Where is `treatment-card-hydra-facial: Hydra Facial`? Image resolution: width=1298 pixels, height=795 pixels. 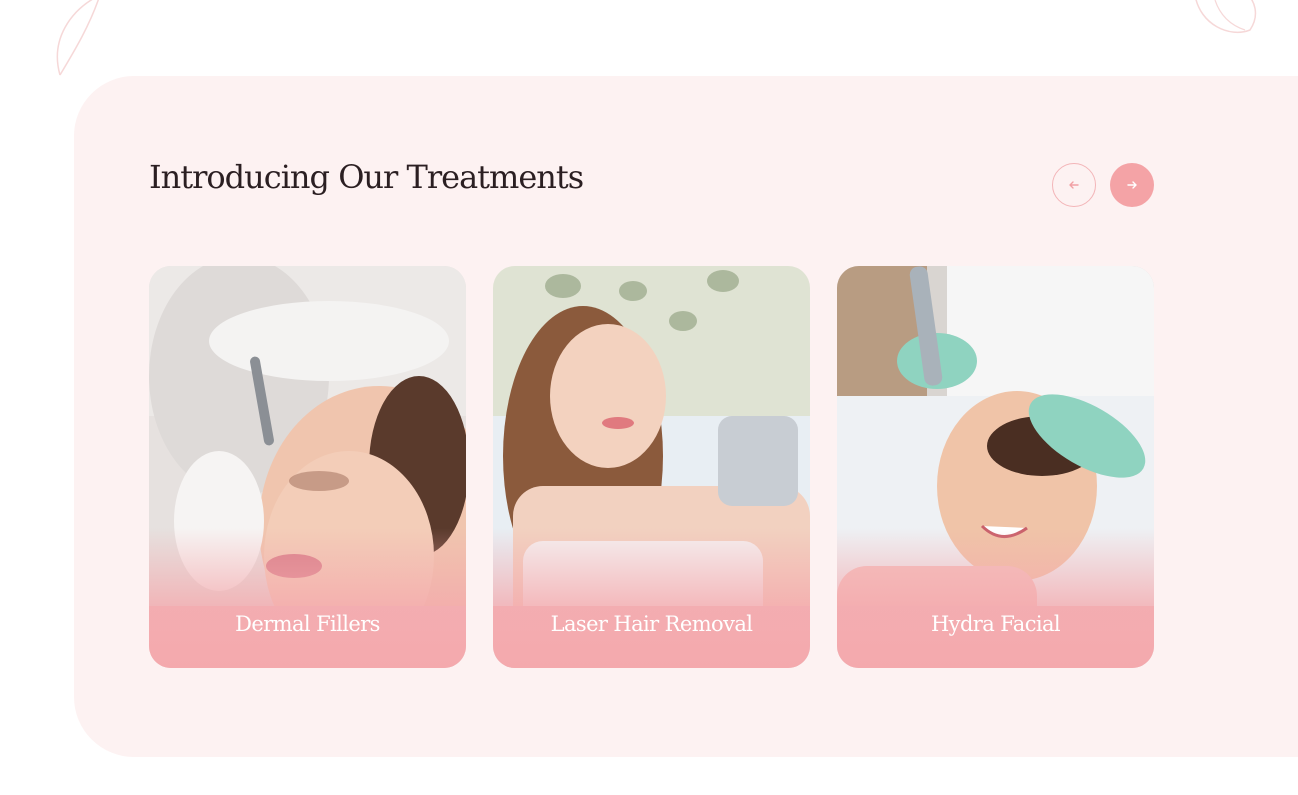 treatment-card-hydra-facial: Hydra Facial is located at coordinates (995, 467).